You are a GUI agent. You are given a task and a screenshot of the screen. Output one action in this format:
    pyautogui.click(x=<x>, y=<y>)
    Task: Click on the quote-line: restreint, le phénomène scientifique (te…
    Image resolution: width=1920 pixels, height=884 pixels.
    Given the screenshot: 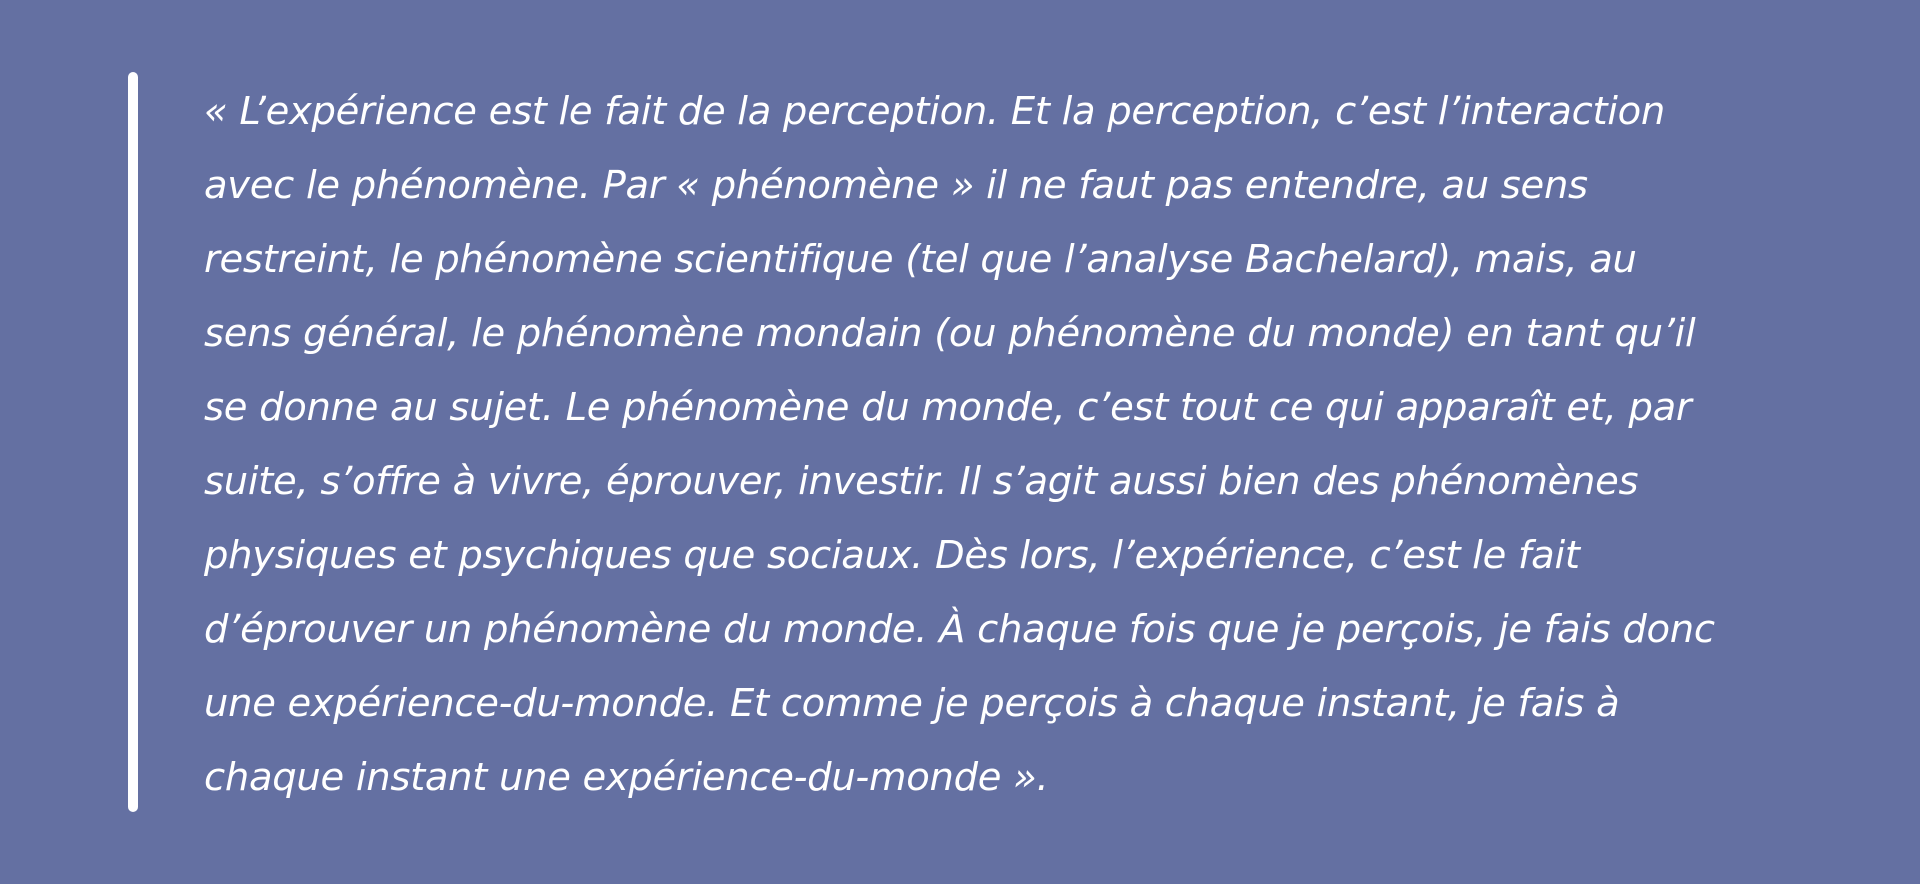 What is the action you would take?
    pyautogui.click(x=920, y=259)
    